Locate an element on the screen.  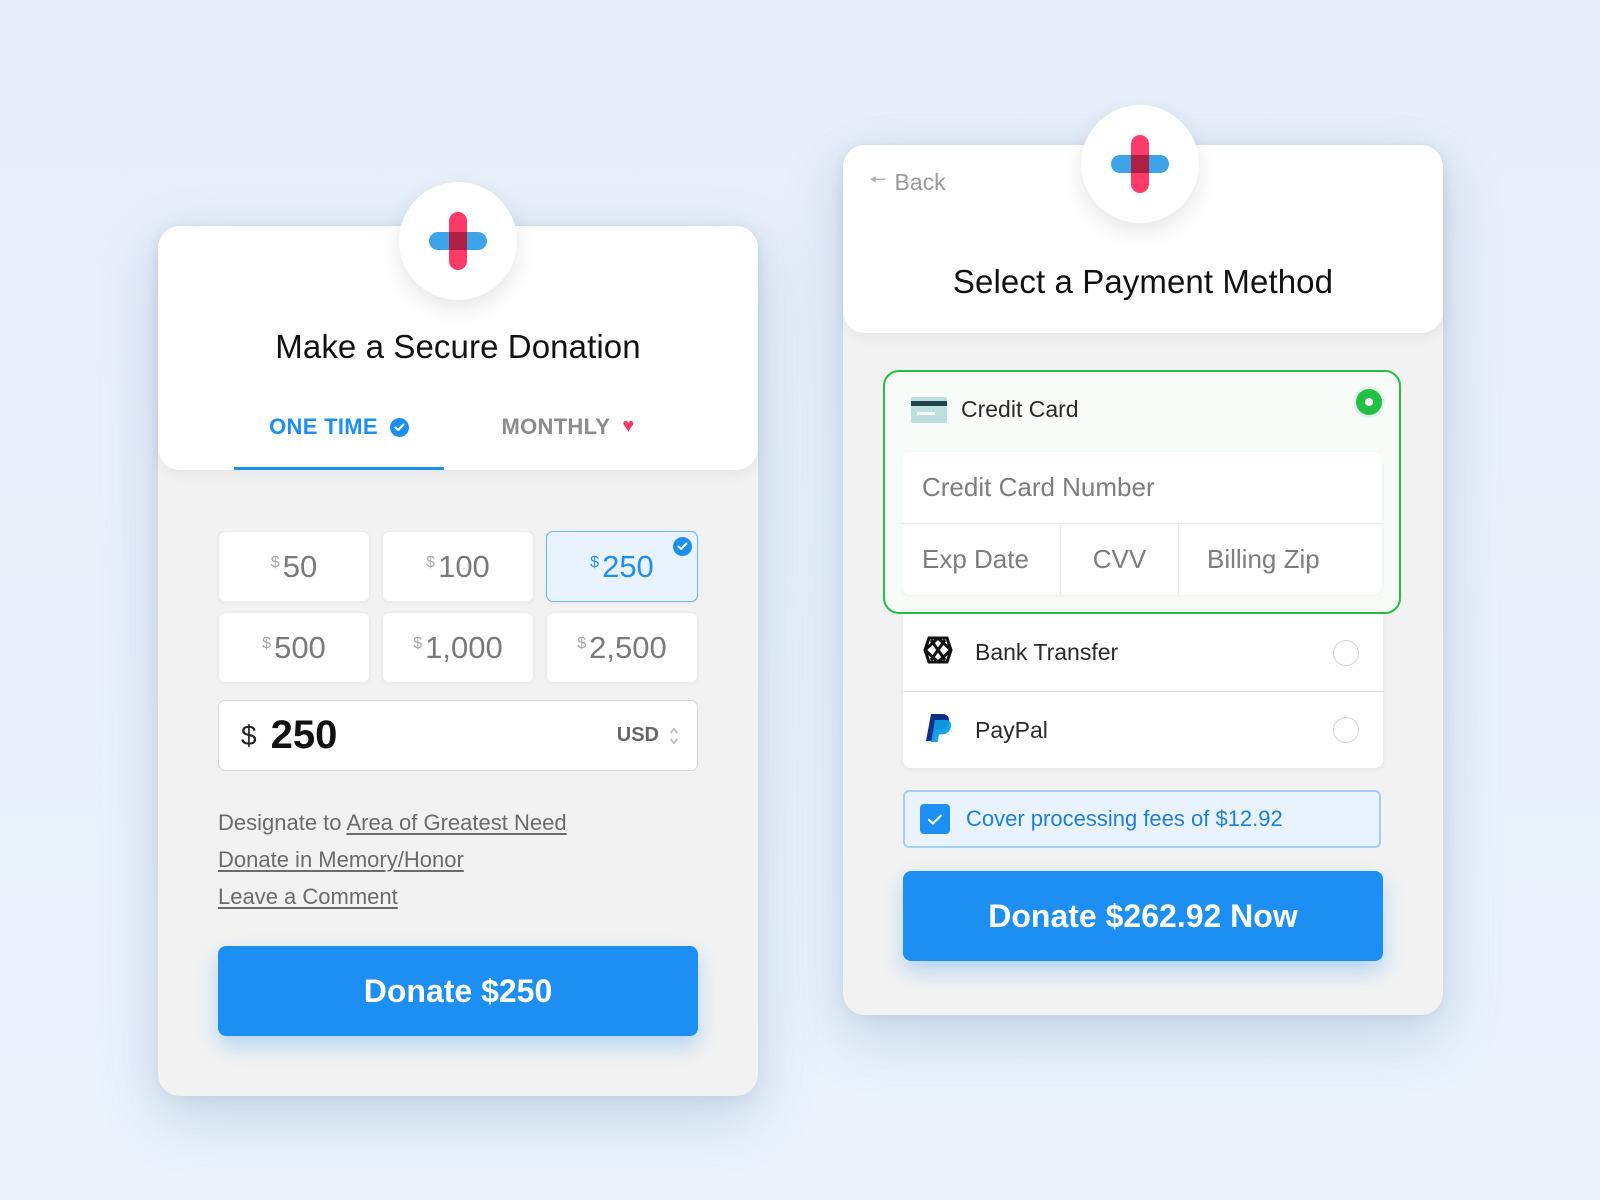
paypal-icon is located at coordinates (938, 730).